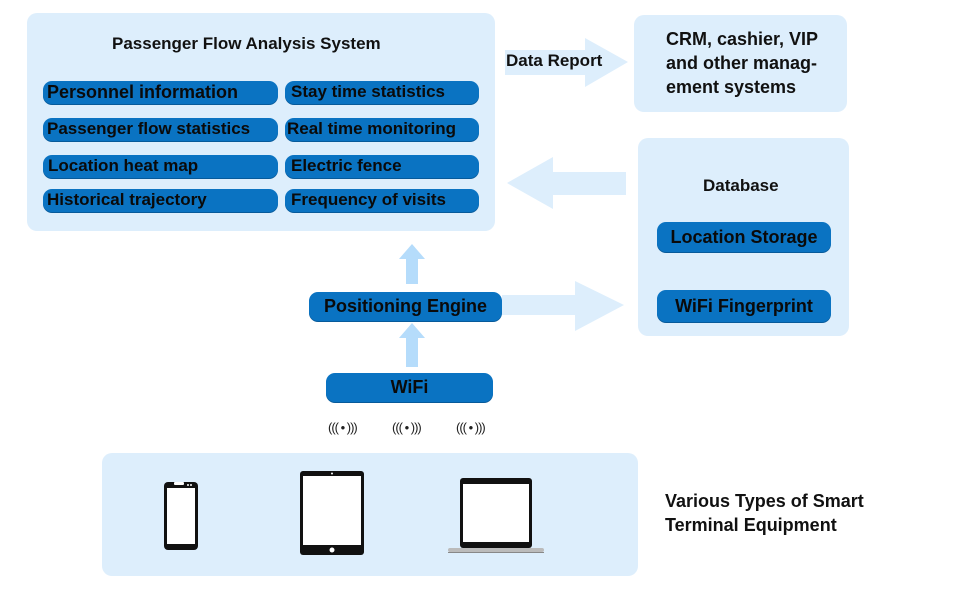 The height and width of the screenshot is (600, 980). I want to click on positioning-engine: Positioning Engine, so click(405, 306).